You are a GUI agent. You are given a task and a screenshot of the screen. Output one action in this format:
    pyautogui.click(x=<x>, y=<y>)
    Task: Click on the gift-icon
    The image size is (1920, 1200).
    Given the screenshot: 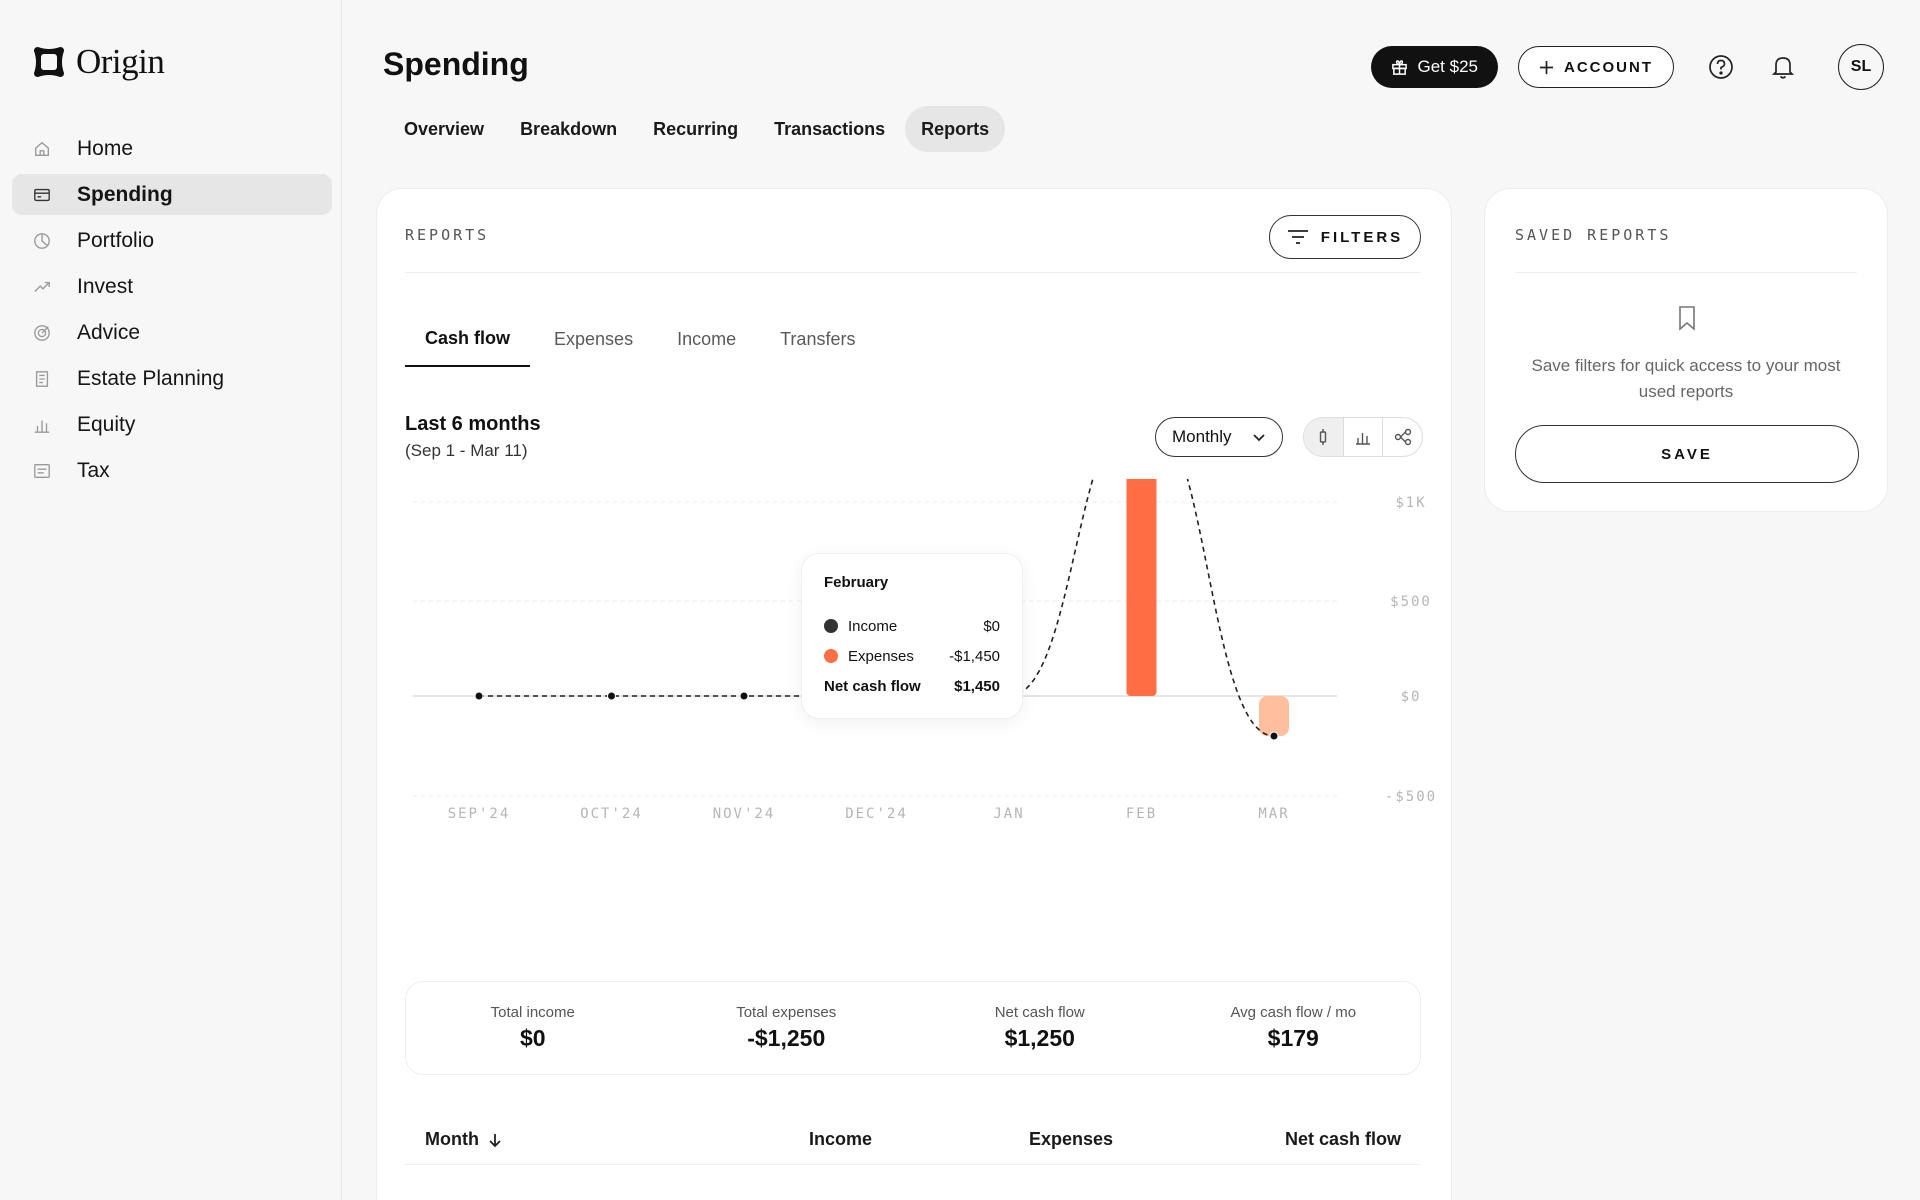 What is the action you would take?
    pyautogui.click(x=1399, y=67)
    